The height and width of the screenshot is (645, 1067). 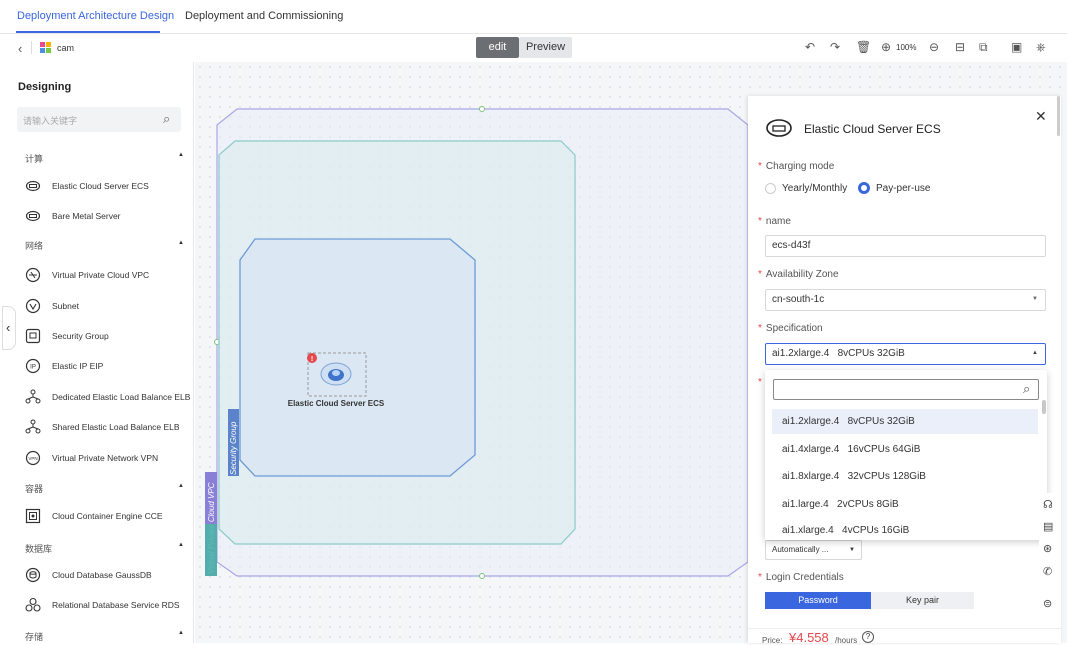 What do you see at coordinates (770, 188) in the screenshot?
I see `radio-yearly-monthly` at bounding box center [770, 188].